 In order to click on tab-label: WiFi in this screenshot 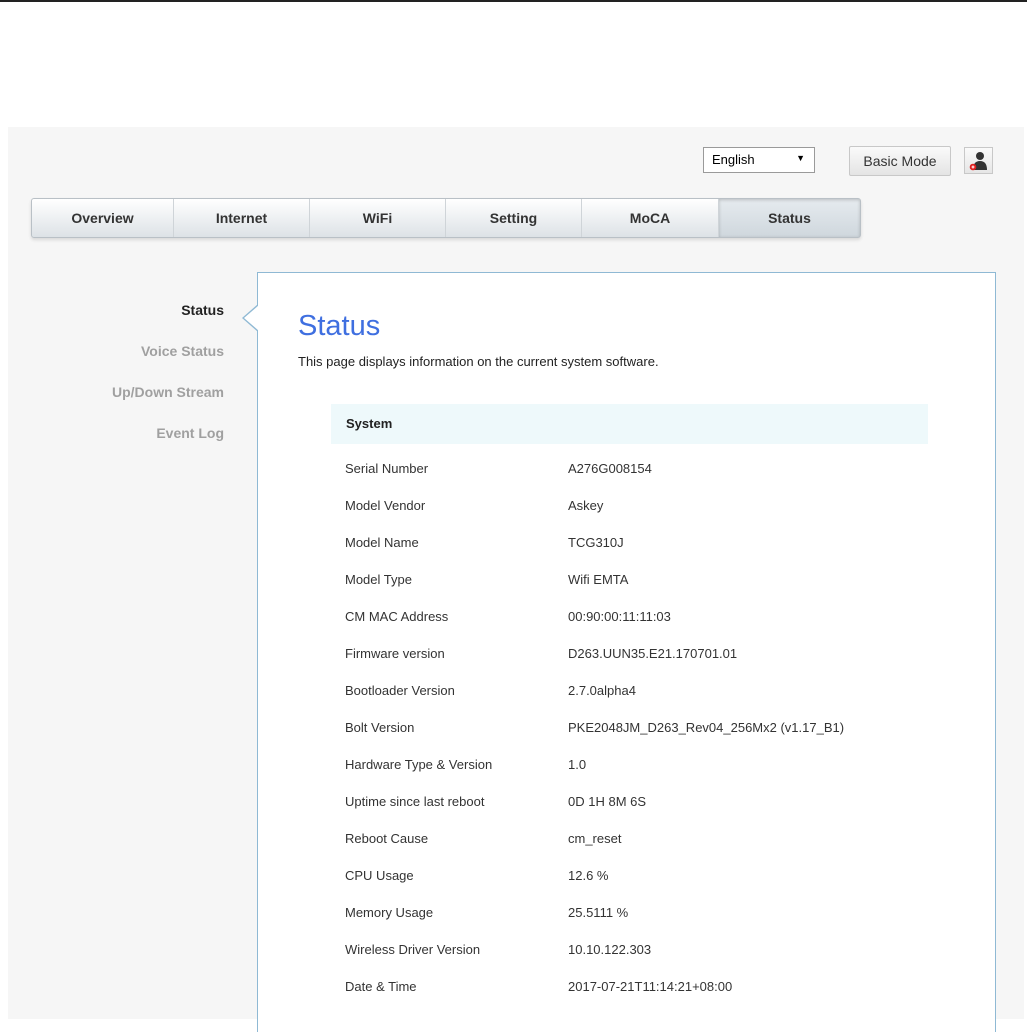, I will do `click(377, 218)`.